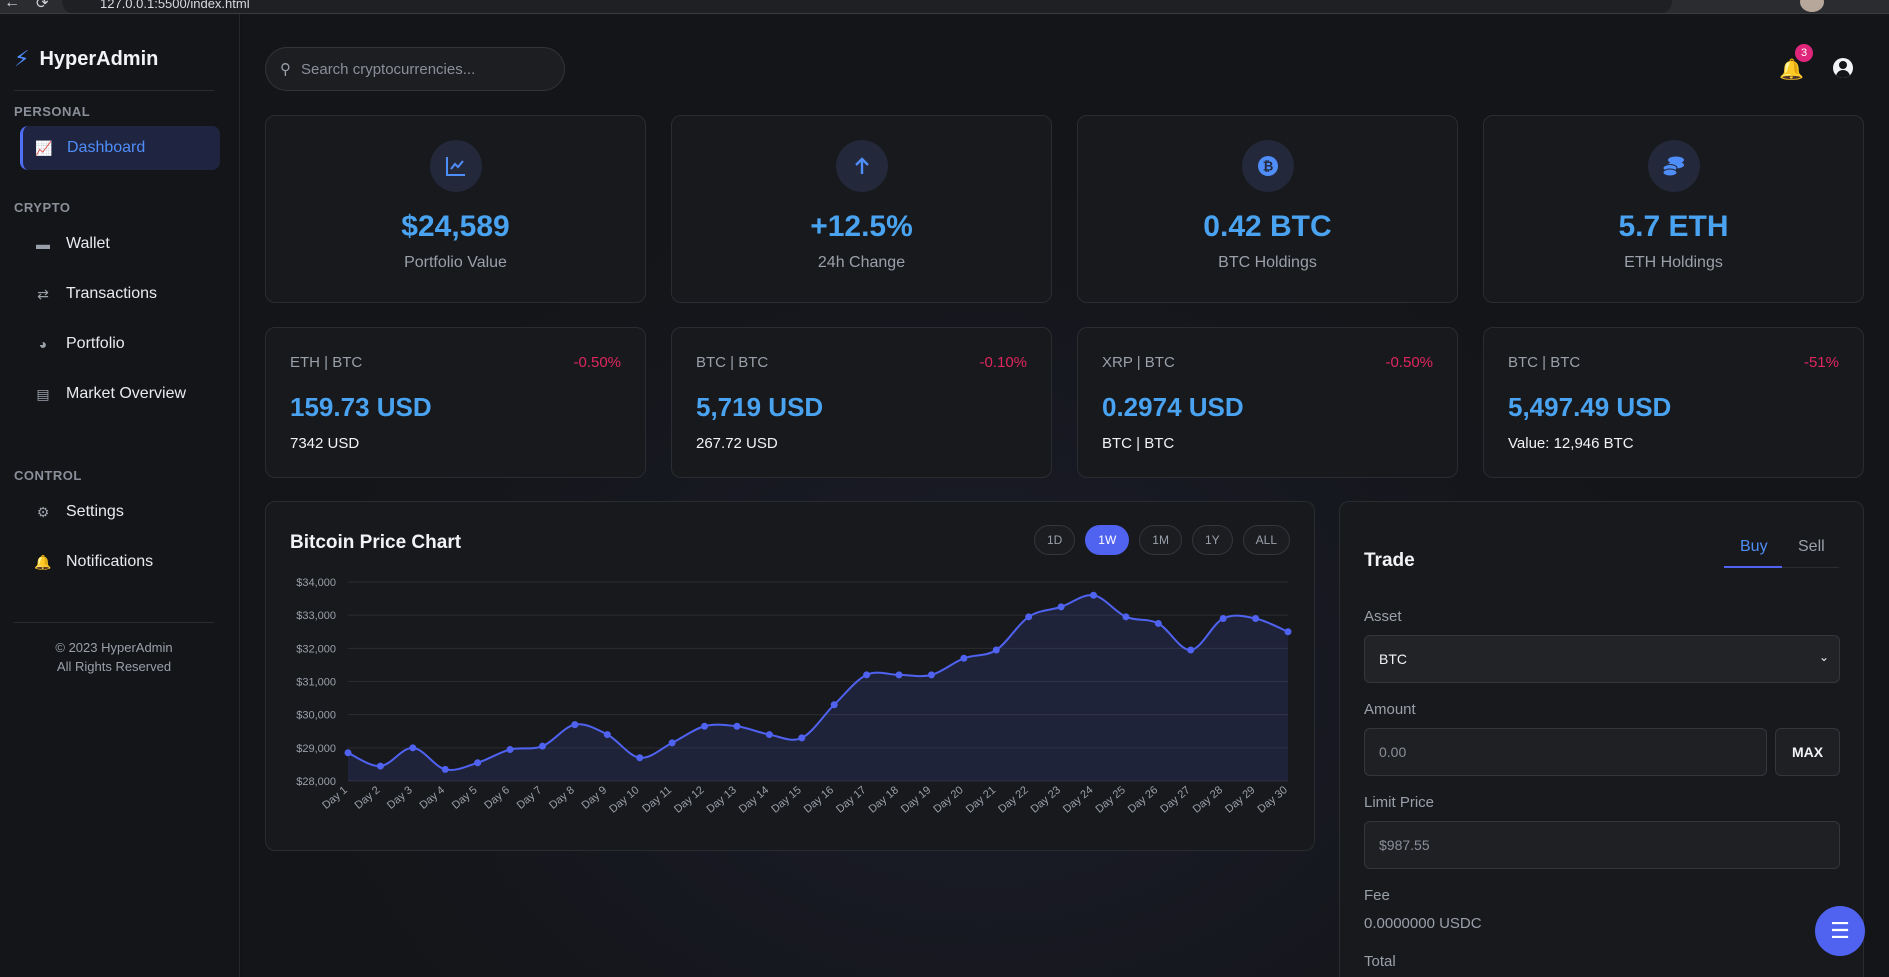 The height and width of the screenshot is (977, 1889). What do you see at coordinates (1138, 443) in the screenshot?
I see `pair-subtext: BTC | BTC` at bounding box center [1138, 443].